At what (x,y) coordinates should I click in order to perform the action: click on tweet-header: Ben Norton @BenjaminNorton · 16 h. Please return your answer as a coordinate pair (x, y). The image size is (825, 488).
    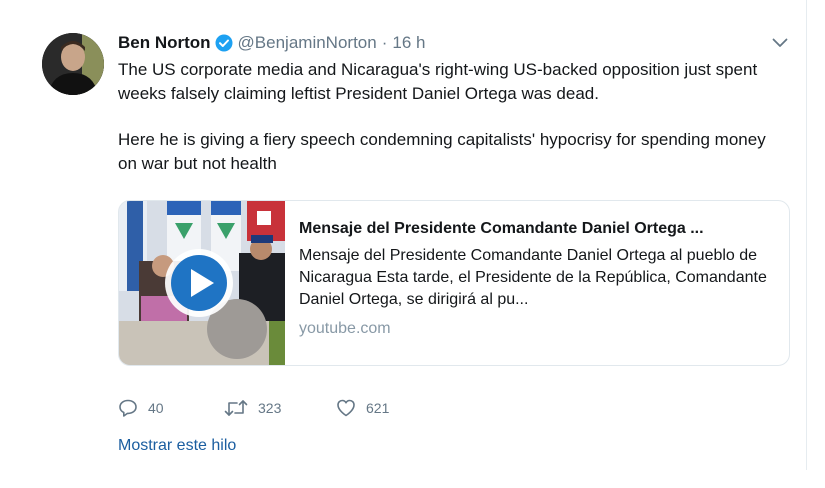
    Looking at the image, I should click on (271, 43).